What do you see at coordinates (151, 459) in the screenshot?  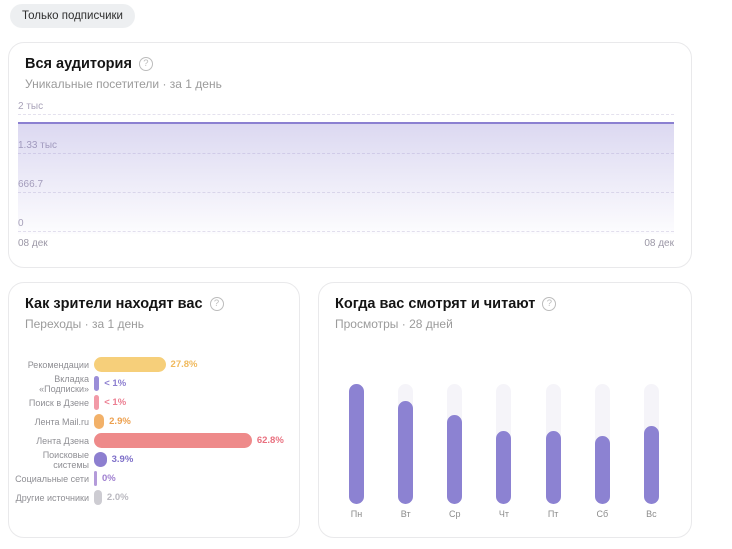 I see `source-row: Поисковые системы 3.9%` at bounding box center [151, 459].